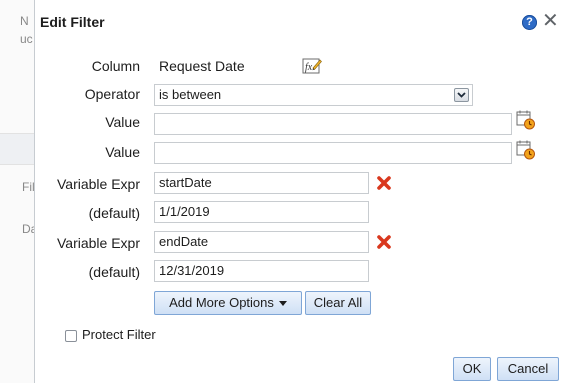 The height and width of the screenshot is (383, 570). Describe the element at coordinates (261, 242) in the screenshot. I see `variable-expr-end-input: endDate` at that location.